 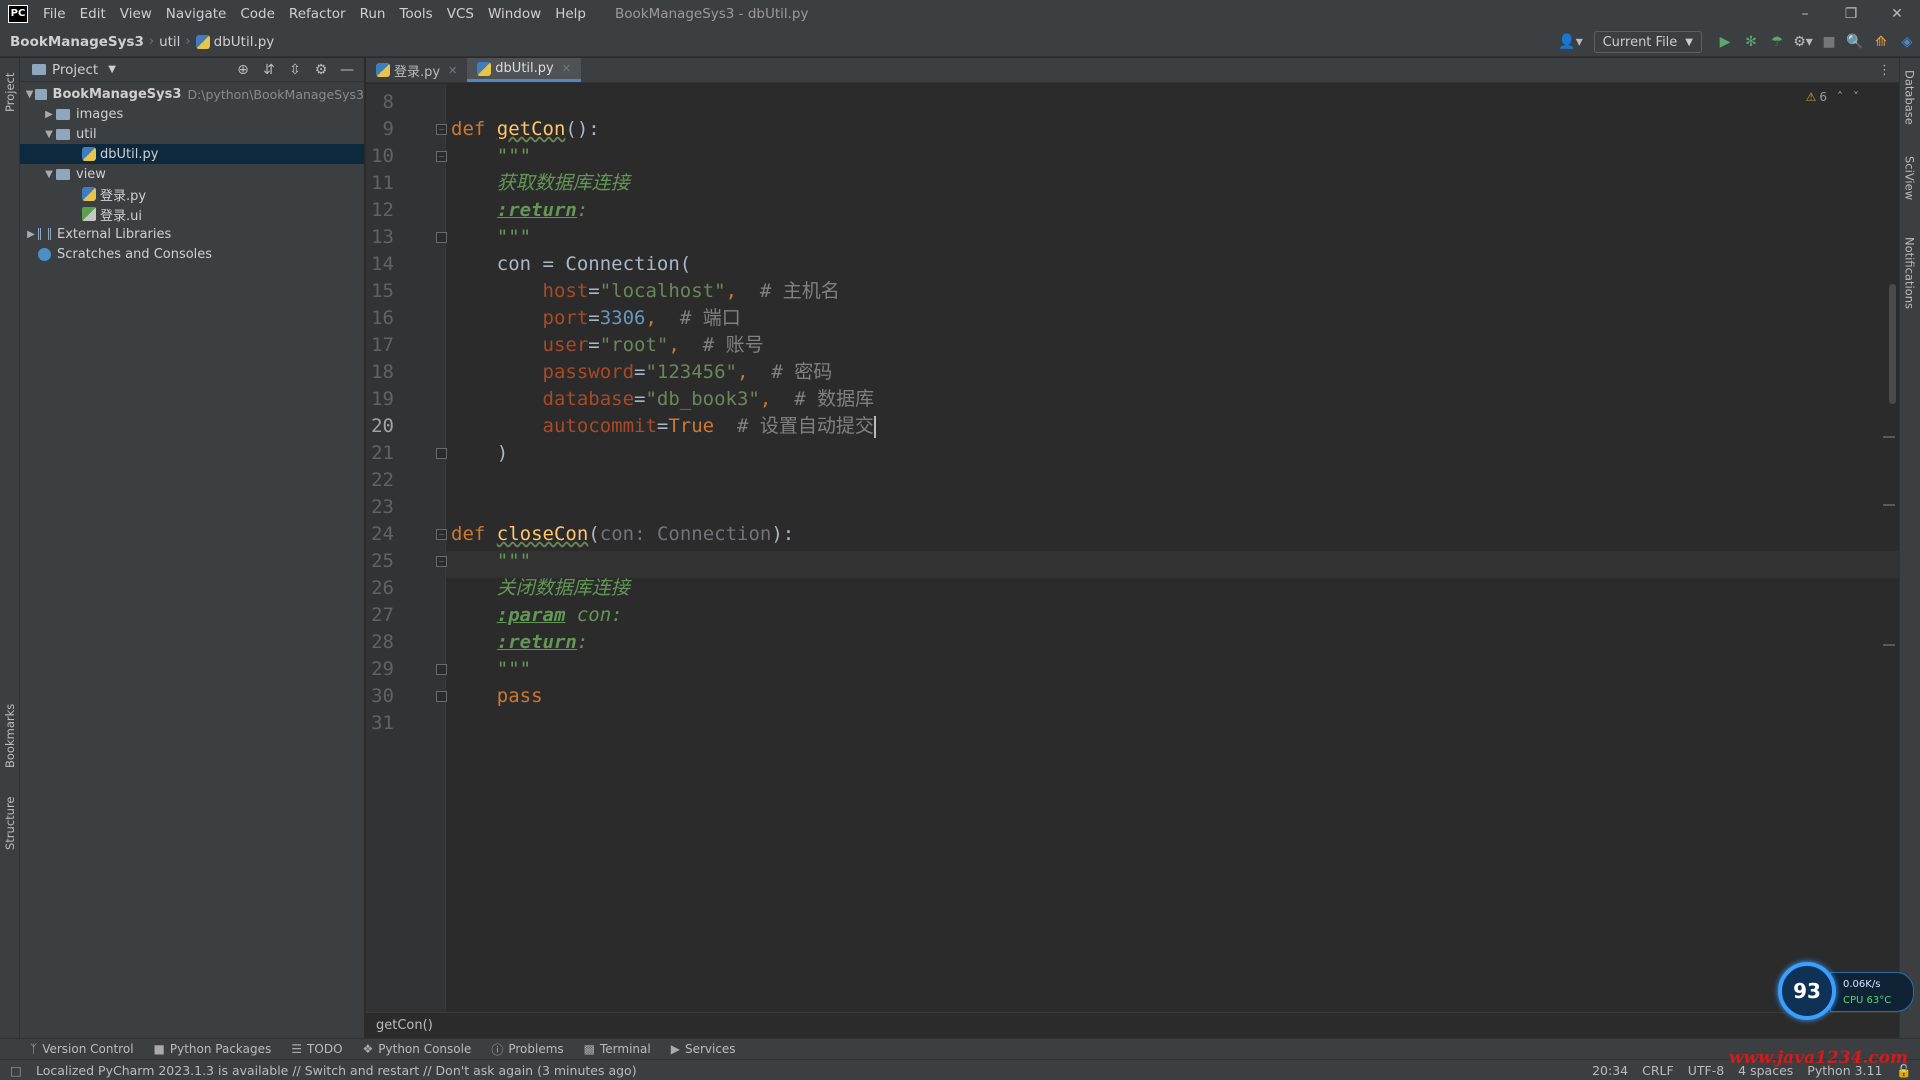 What do you see at coordinates (1805, 13) in the screenshot?
I see `minimize-icon: –` at bounding box center [1805, 13].